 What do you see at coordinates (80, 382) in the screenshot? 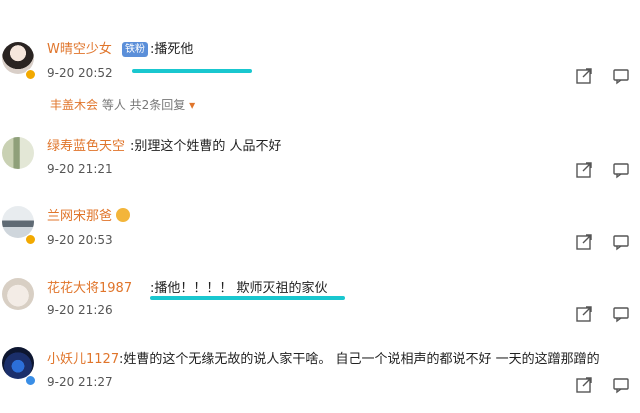
I see `comment-time: 9-20 21:27` at bounding box center [80, 382].